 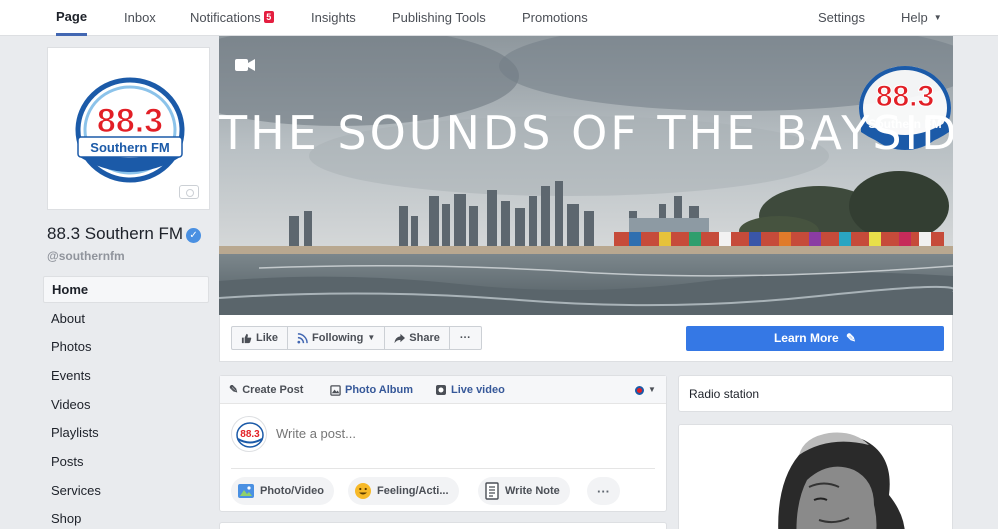 I want to click on following-button-label: Following, so click(x=338, y=338).